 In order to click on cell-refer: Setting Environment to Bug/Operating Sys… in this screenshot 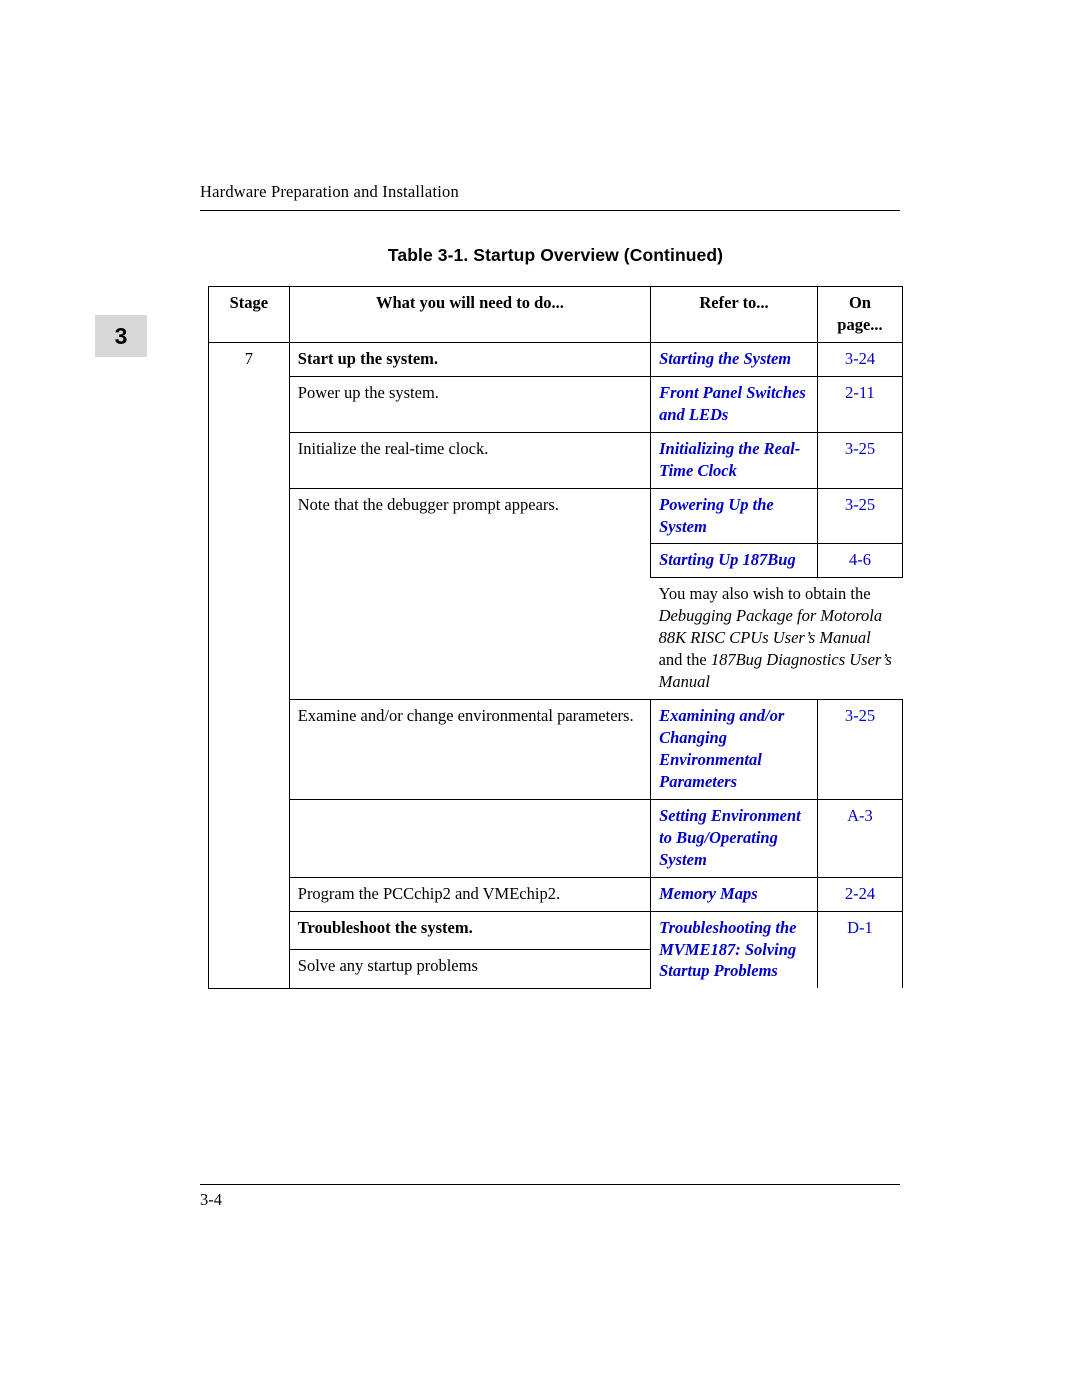, I will do `click(734, 838)`.